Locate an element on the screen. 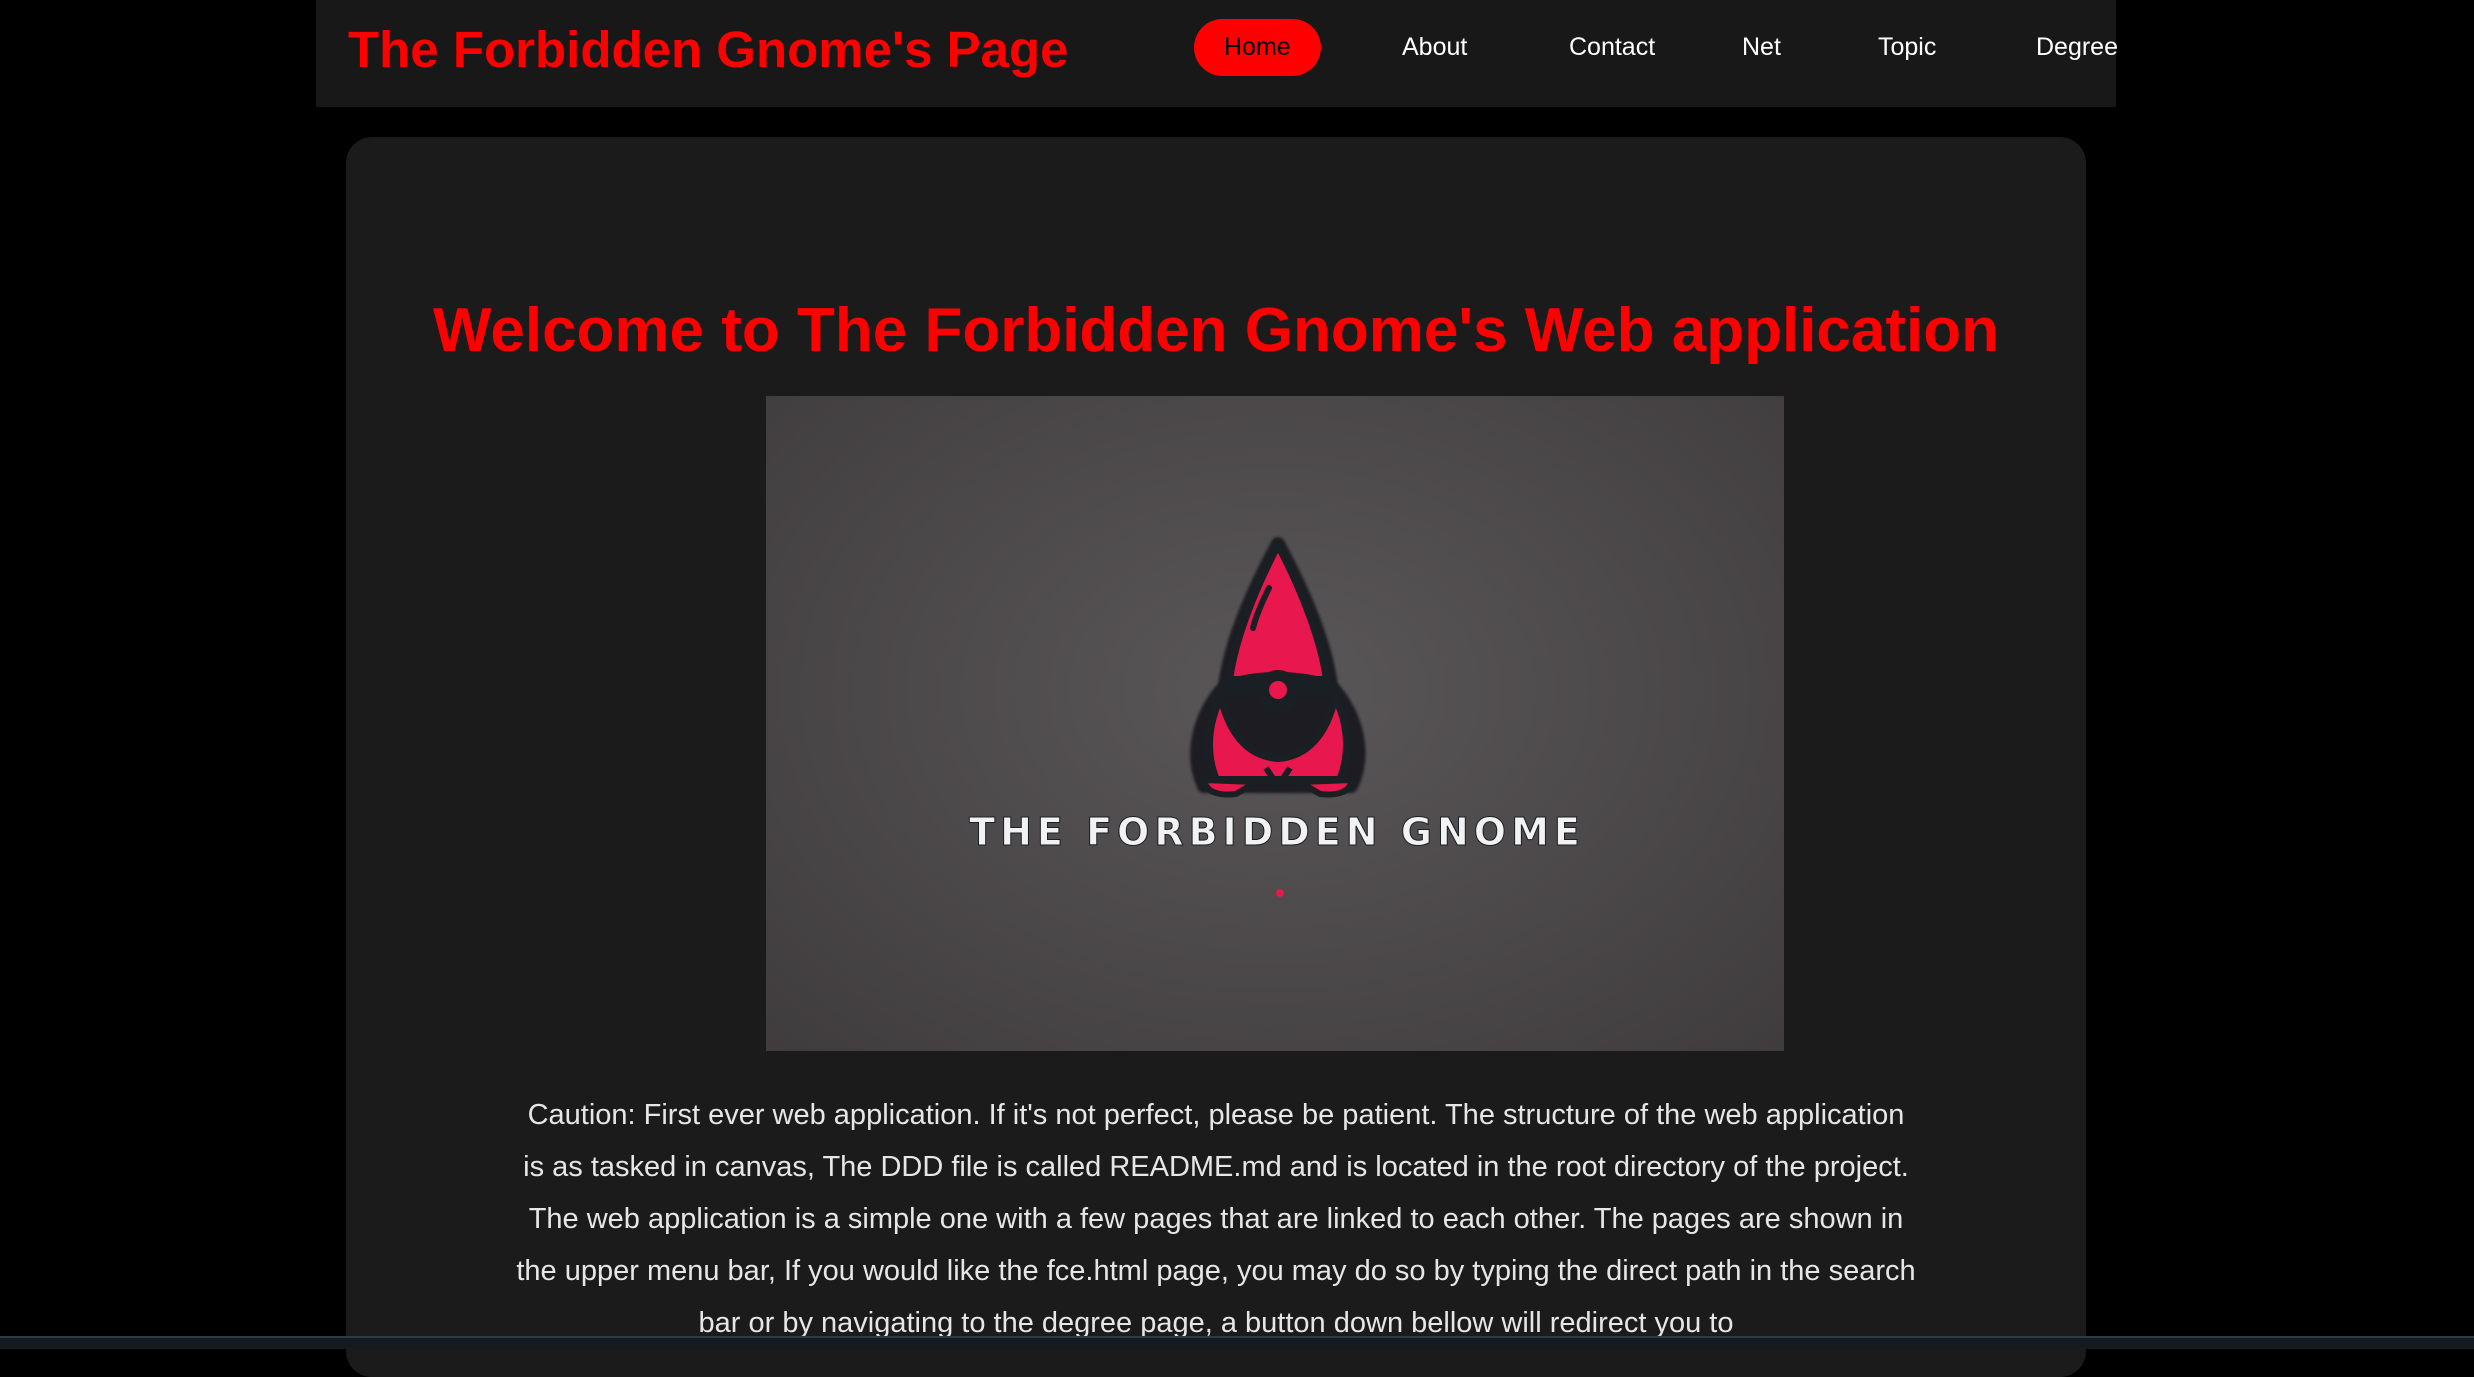  gnome-logo: THE FORBIDDEN GNOME is located at coordinates (1277, 717).